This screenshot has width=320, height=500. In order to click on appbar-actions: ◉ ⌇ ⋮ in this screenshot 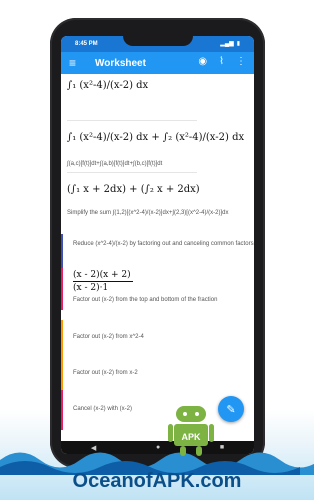, I will do `click(222, 61)`.